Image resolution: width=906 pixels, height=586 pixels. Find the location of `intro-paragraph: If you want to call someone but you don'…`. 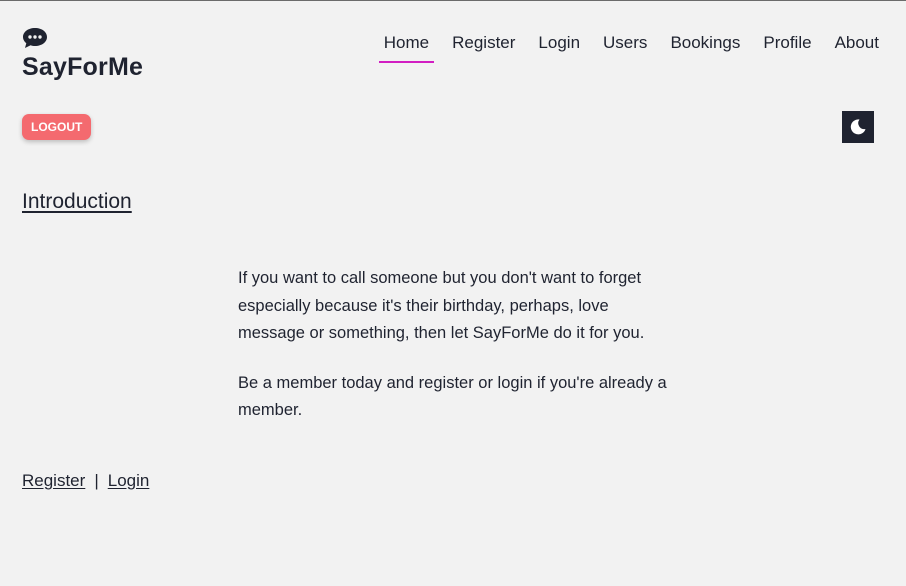

intro-paragraph: If you want to call someone but you don'… is located at coordinates (441, 305).